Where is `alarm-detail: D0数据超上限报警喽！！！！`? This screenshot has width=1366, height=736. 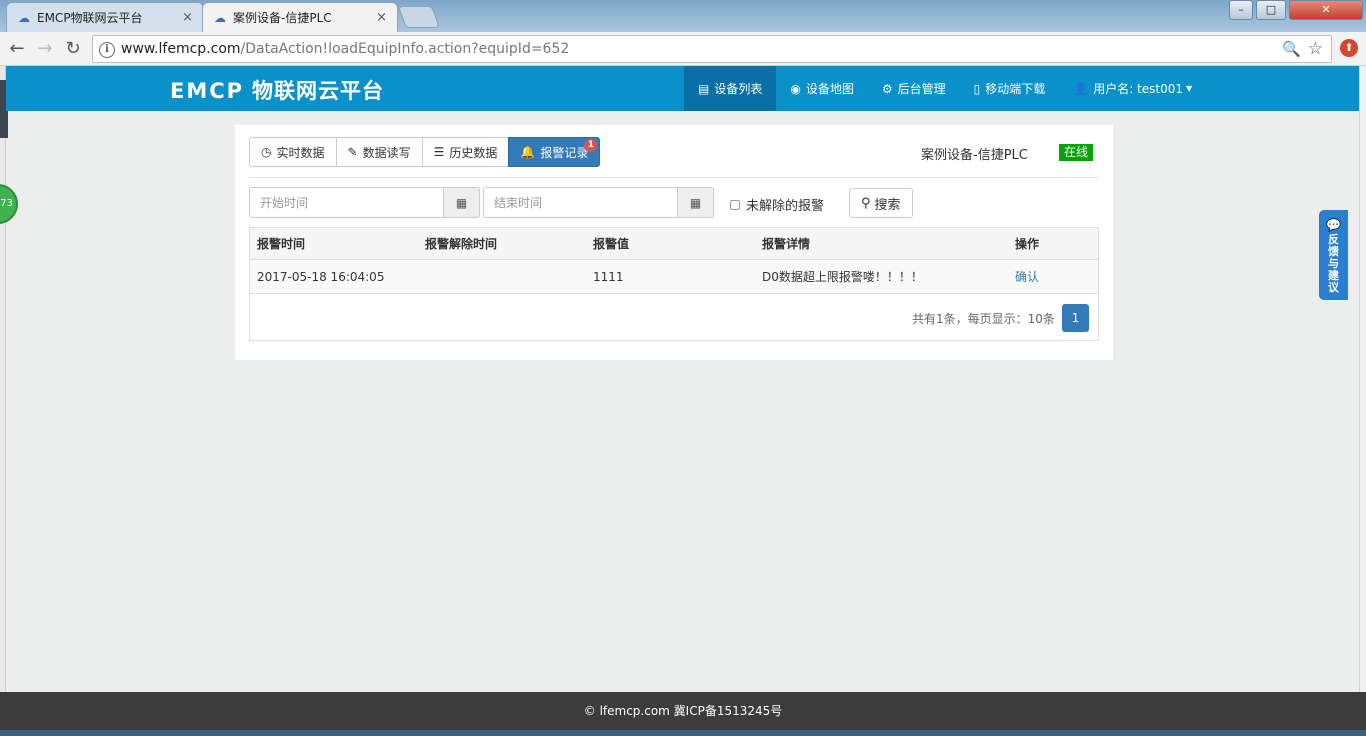 alarm-detail: D0数据超上限报警喽！！！！ is located at coordinates (842, 277).